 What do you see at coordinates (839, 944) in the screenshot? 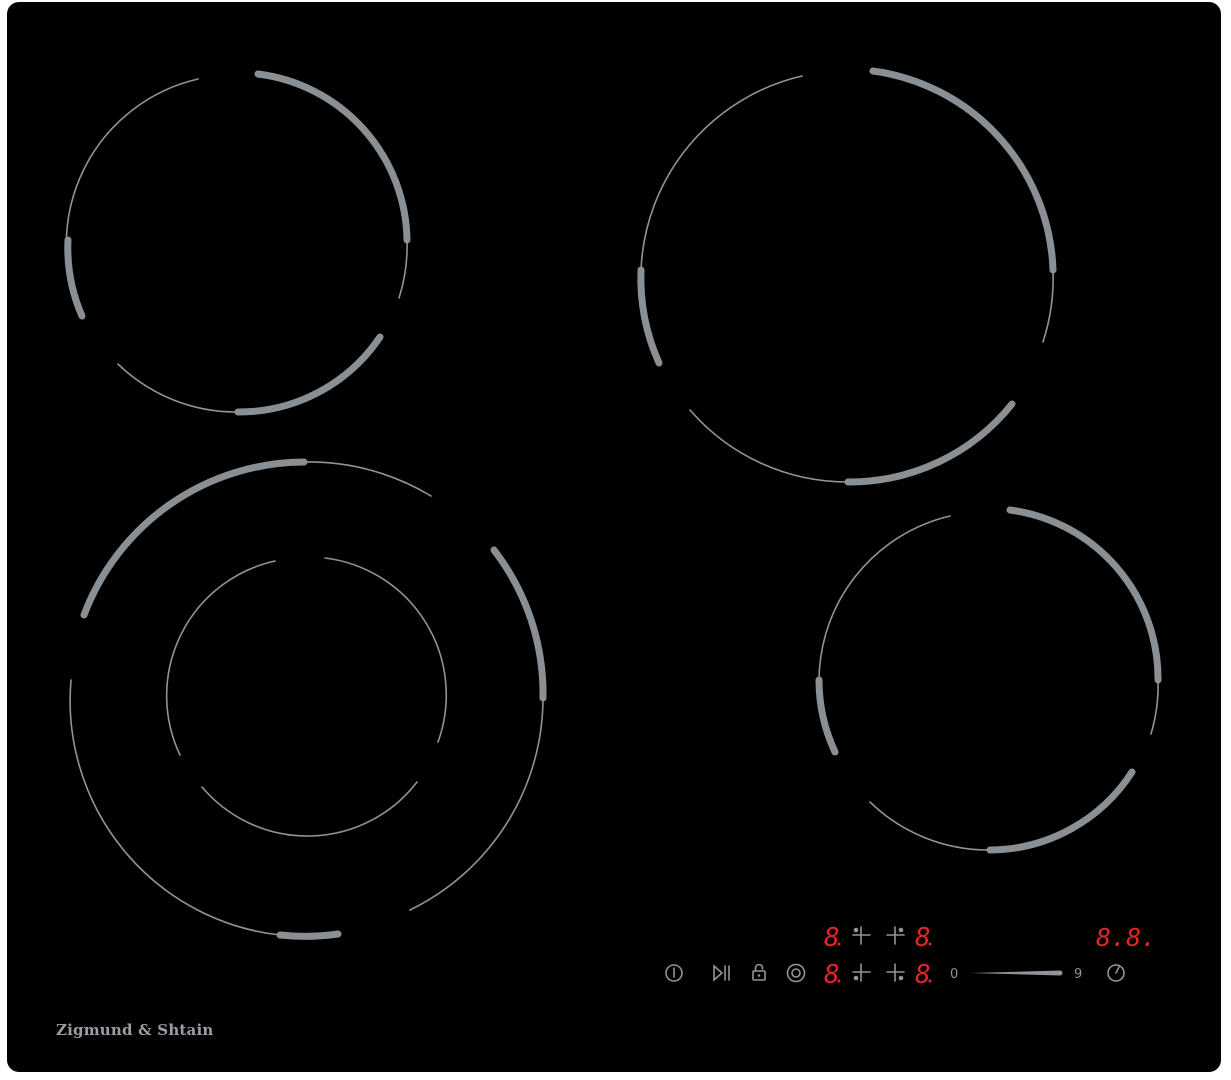
I see `display-rear-left-dot` at bounding box center [839, 944].